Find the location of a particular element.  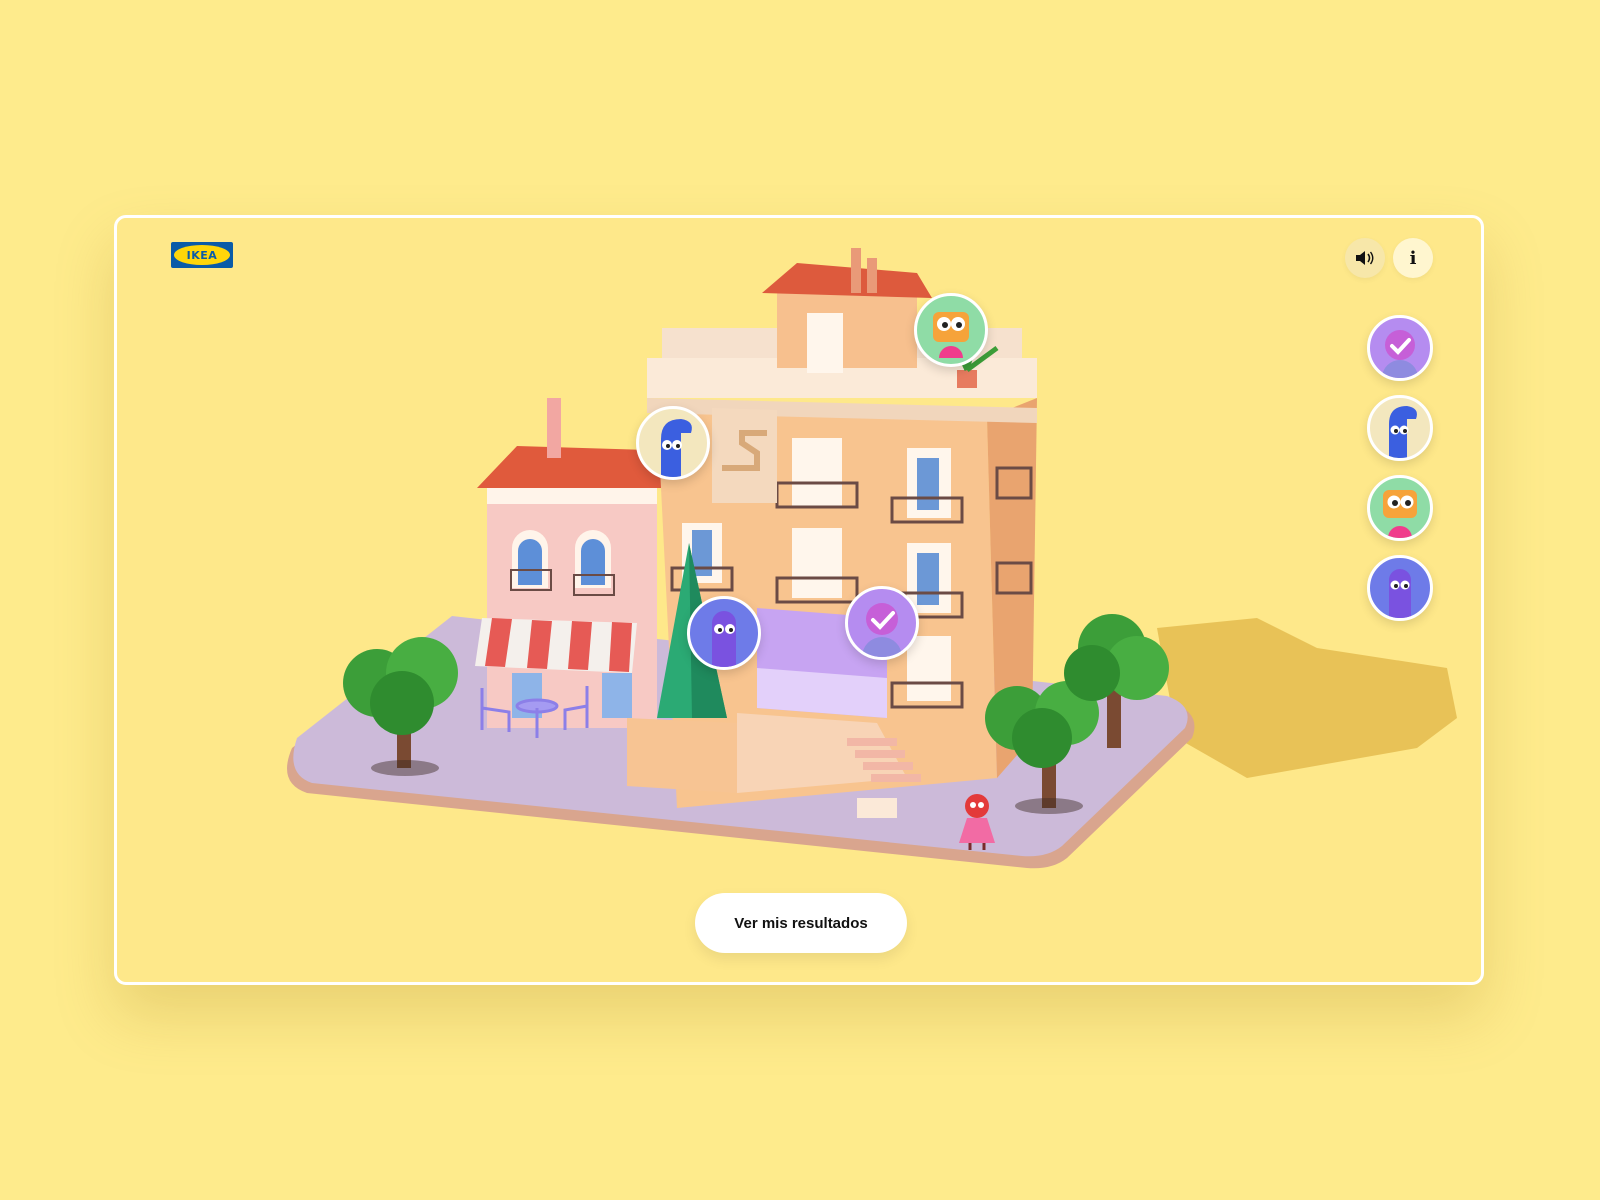

marker-purple-check is located at coordinates (882, 623).